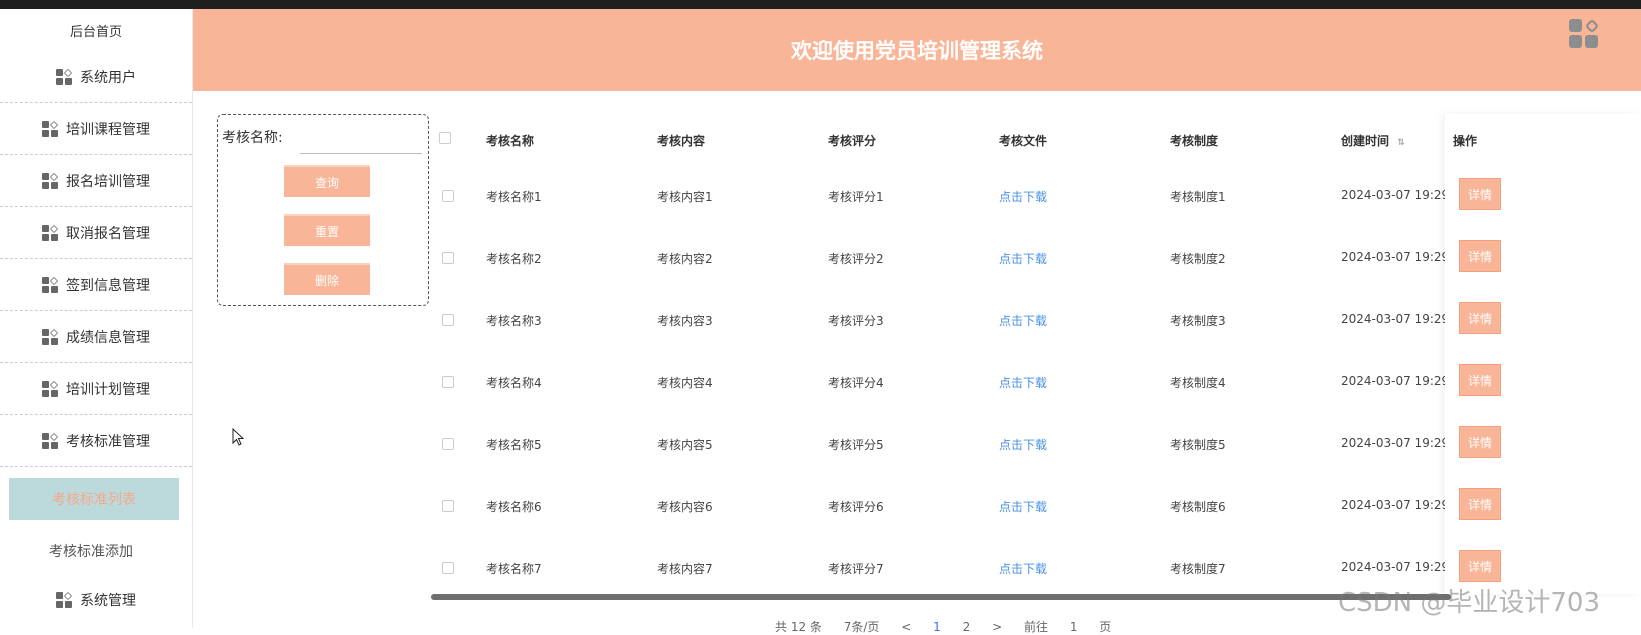 Image resolution: width=1641 pixels, height=635 pixels. I want to click on cell-content: 考核内容4, so click(685, 383).